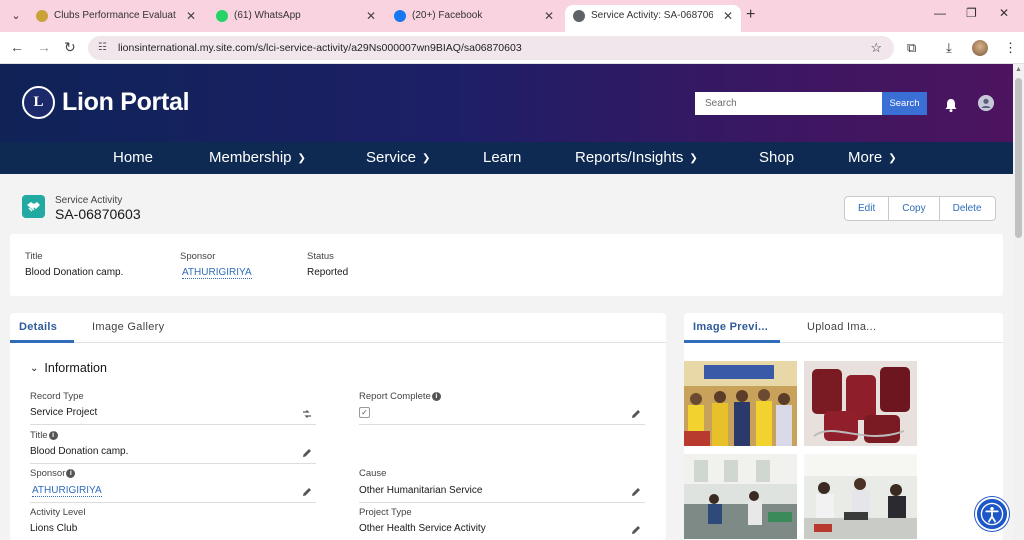  I want to click on nav-service: Service ❯, so click(398, 158).